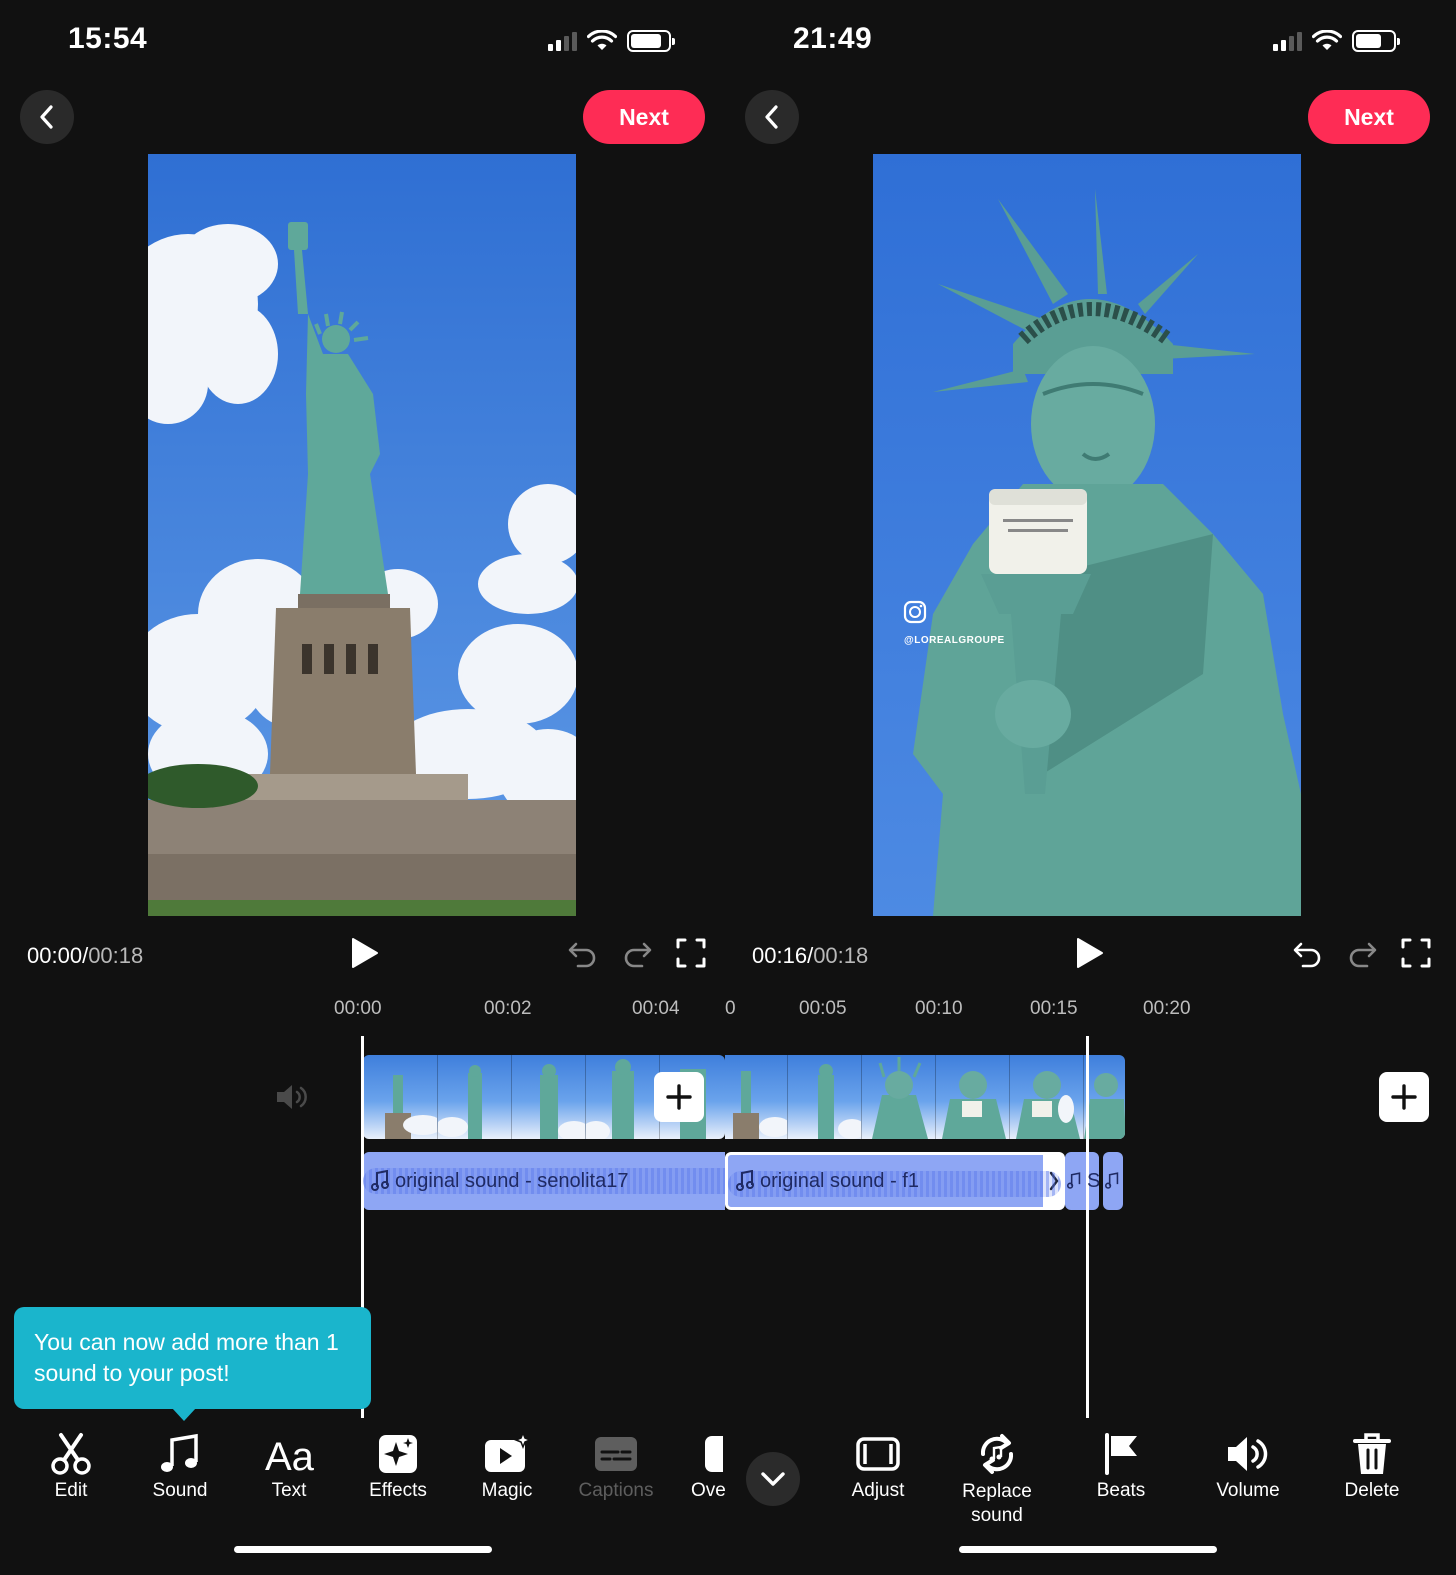  Describe the element at coordinates (507, 1490) in the screenshot. I see `toolbar-label: Magic` at that location.